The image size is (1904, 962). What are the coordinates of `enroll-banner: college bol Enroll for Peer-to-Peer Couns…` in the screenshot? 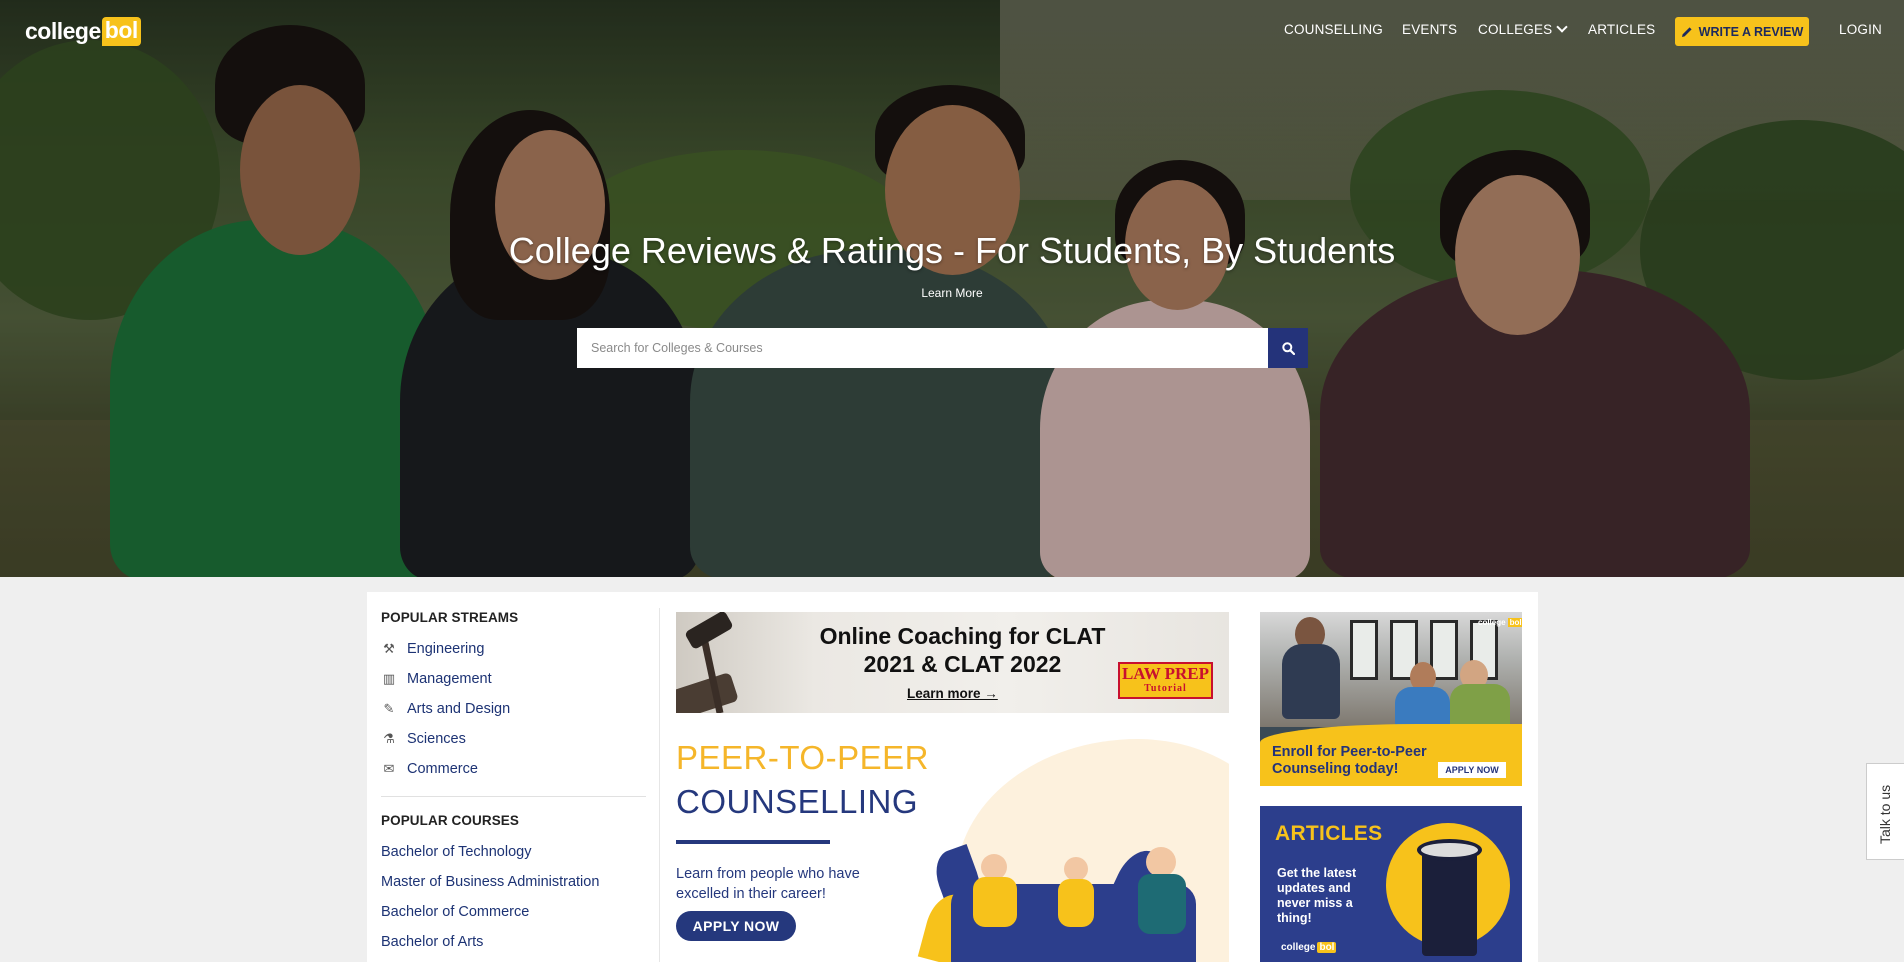 It's located at (1391, 699).